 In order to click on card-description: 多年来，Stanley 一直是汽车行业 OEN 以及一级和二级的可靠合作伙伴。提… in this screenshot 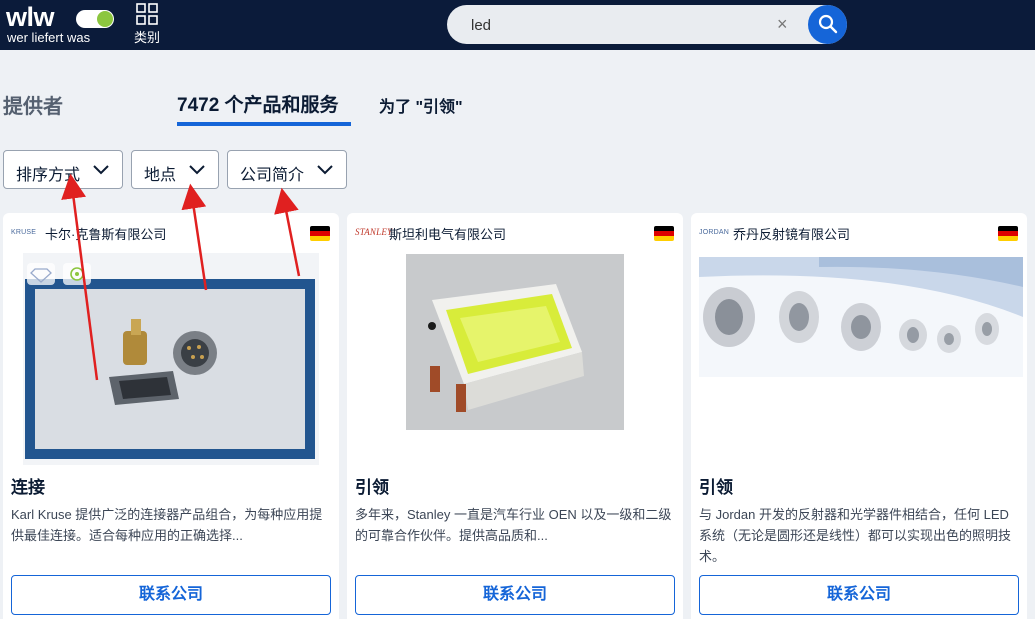, I will do `click(513, 525)`.